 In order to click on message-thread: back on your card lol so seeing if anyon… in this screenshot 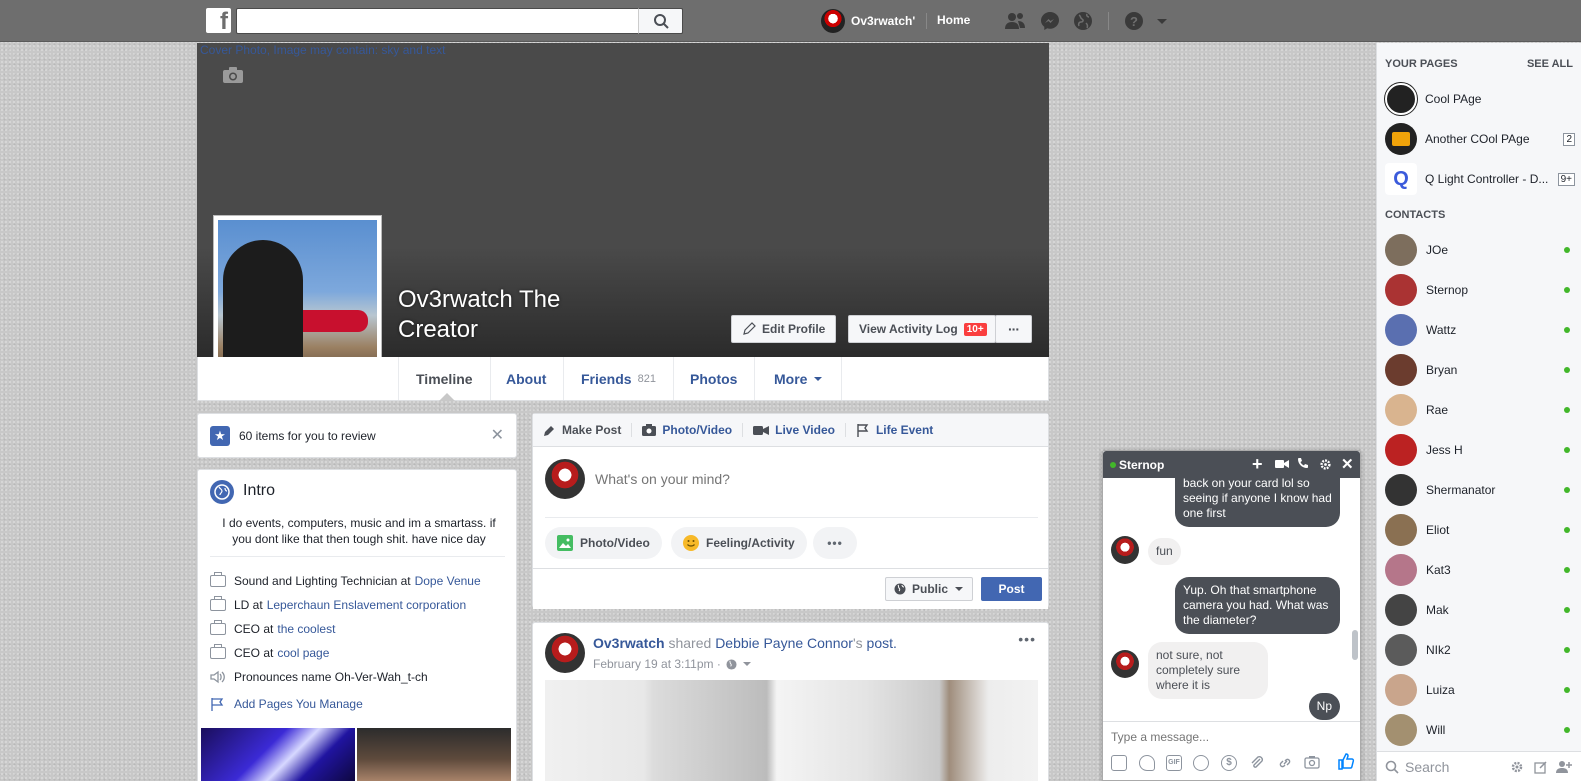, I will do `click(1232, 599)`.